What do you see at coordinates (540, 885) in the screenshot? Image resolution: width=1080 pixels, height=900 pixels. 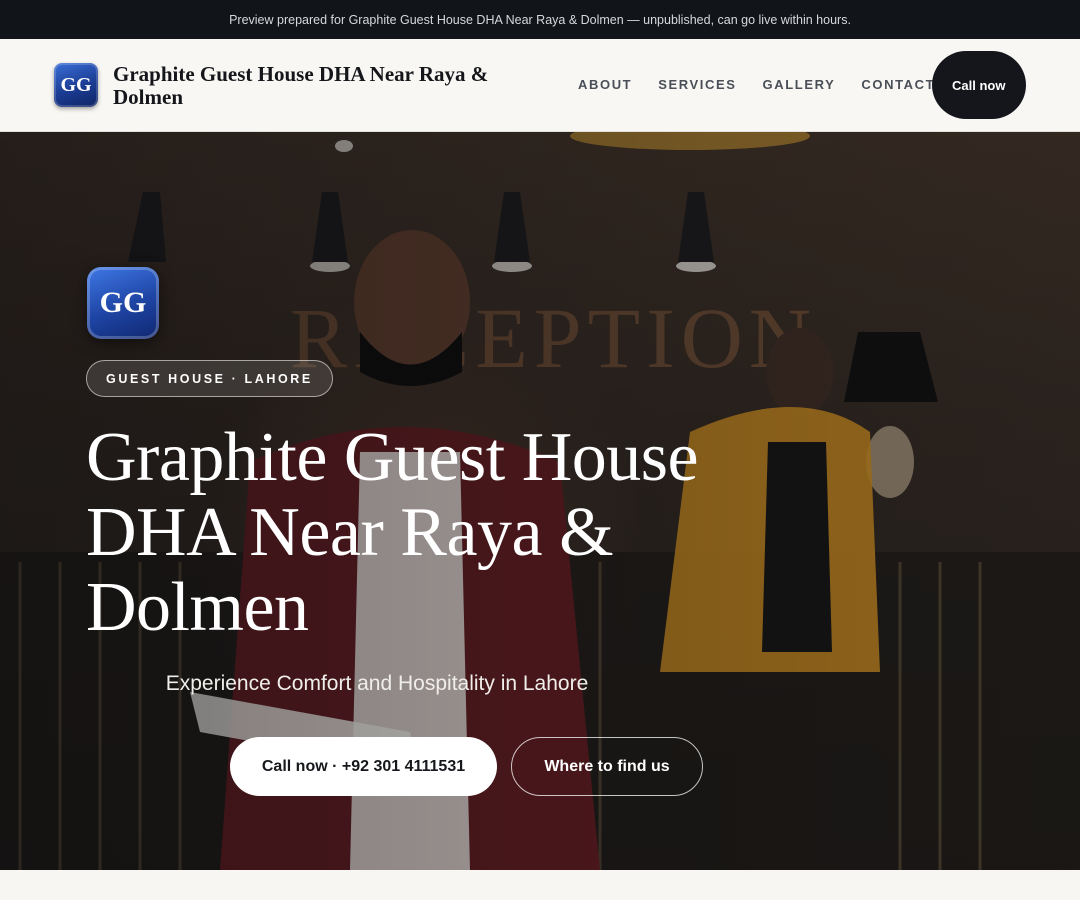 I see `next-section` at bounding box center [540, 885].